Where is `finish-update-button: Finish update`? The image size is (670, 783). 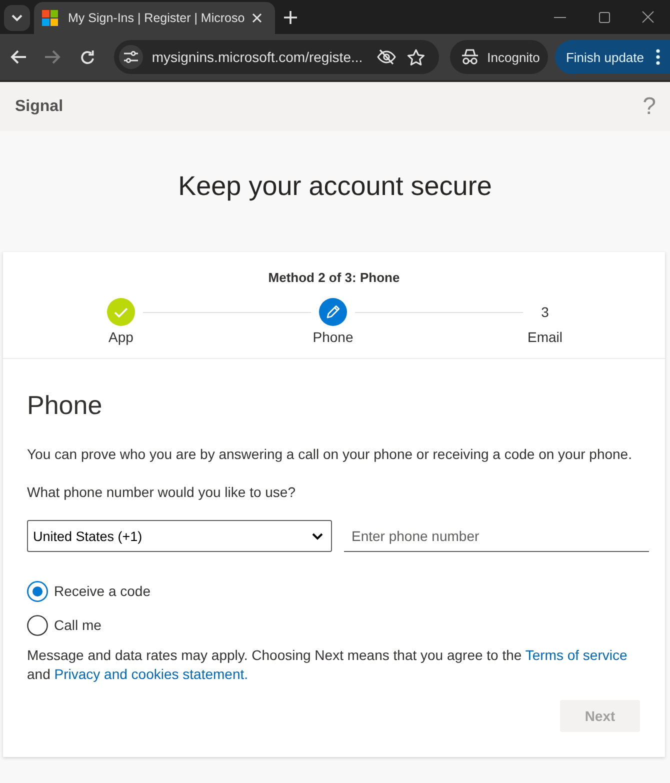 finish-update-button: Finish update is located at coordinates (612, 57).